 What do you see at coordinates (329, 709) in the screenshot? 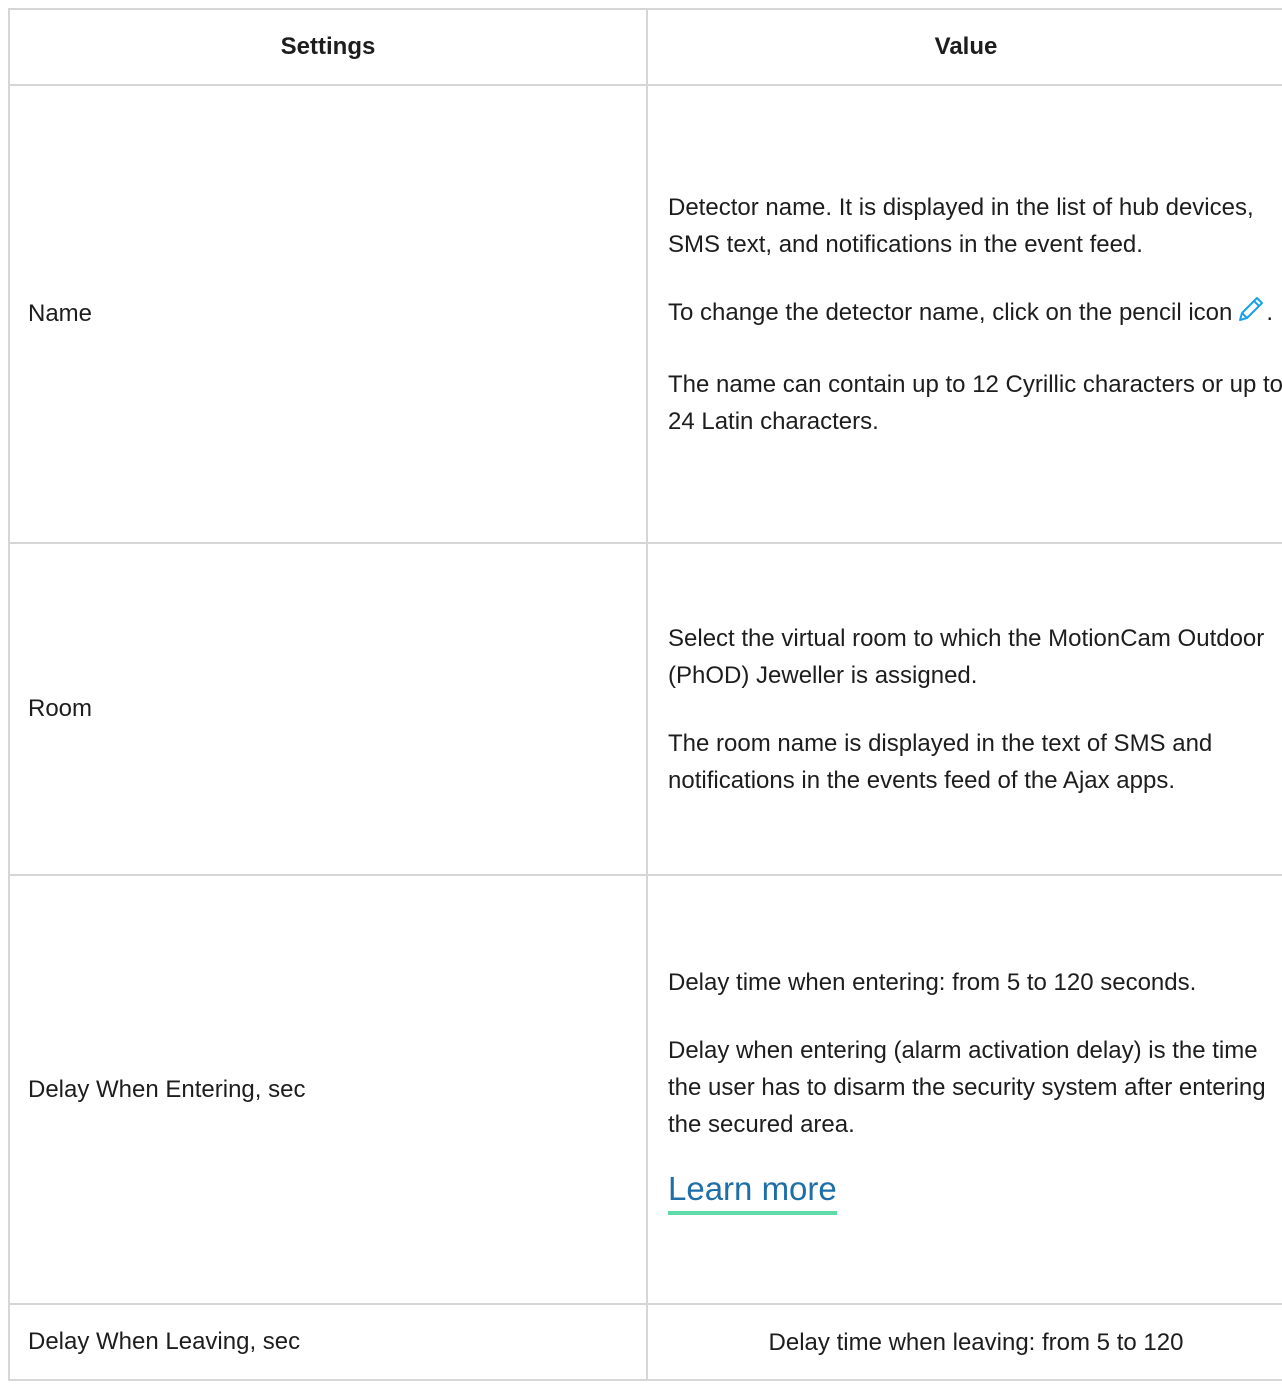
I see `setting-room: Room` at bounding box center [329, 709].